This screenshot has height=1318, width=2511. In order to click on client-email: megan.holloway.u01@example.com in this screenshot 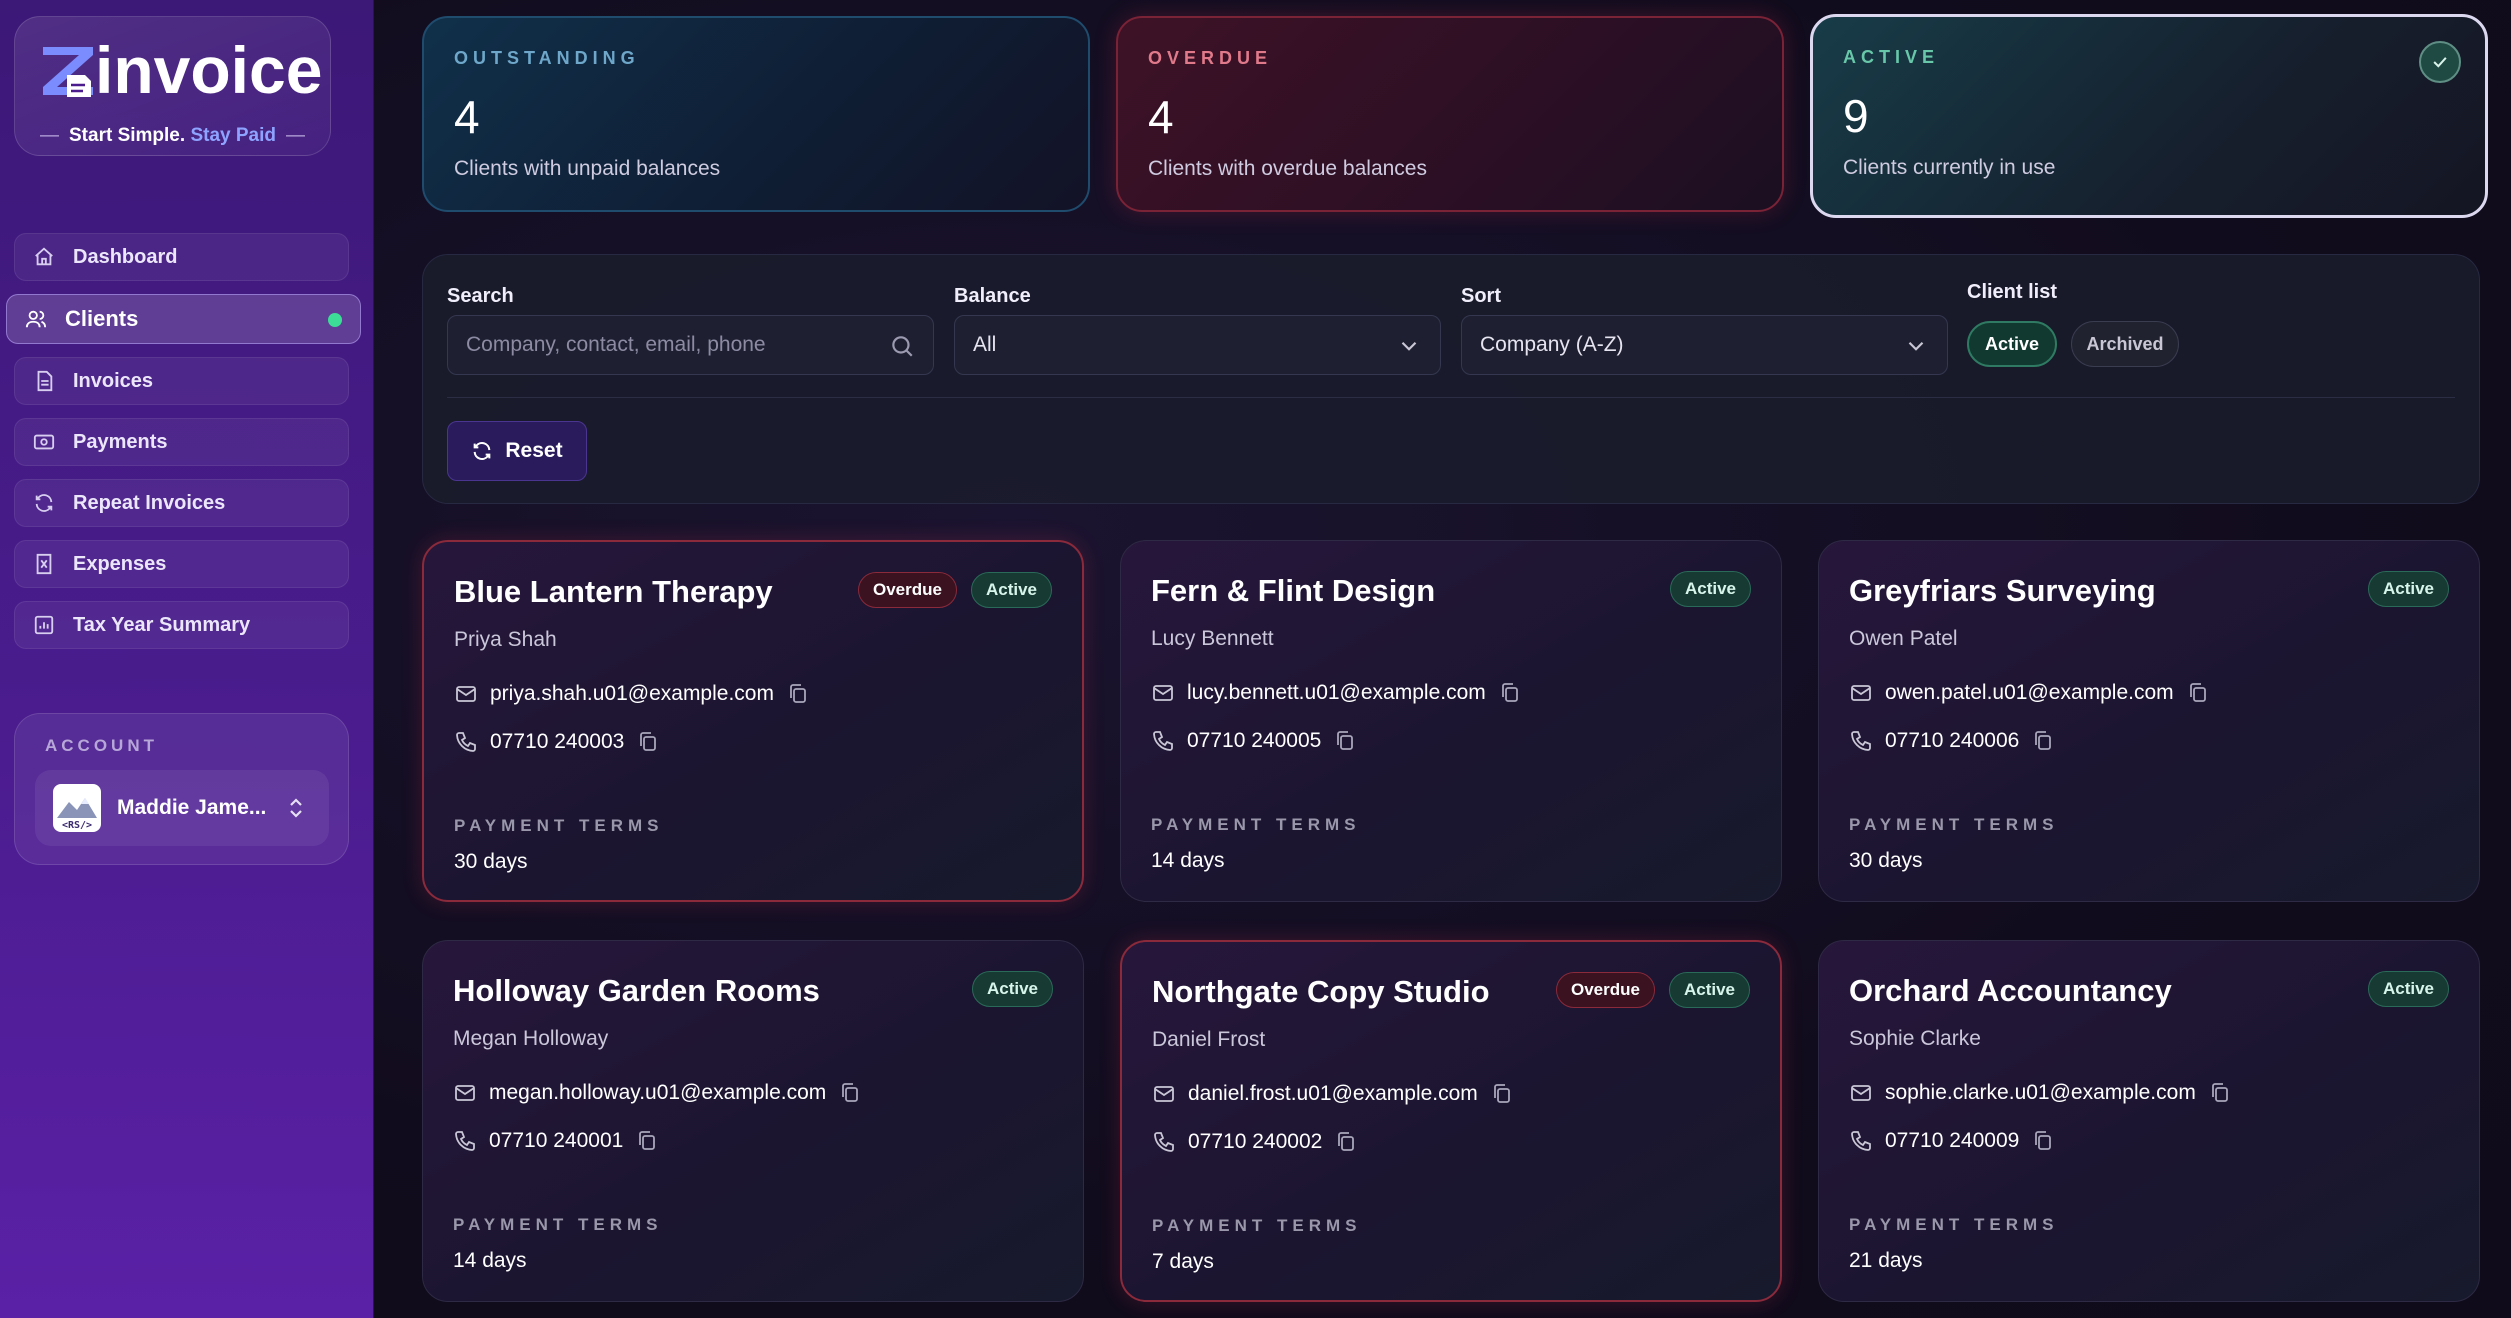, I will do `click(657, 1093)`.